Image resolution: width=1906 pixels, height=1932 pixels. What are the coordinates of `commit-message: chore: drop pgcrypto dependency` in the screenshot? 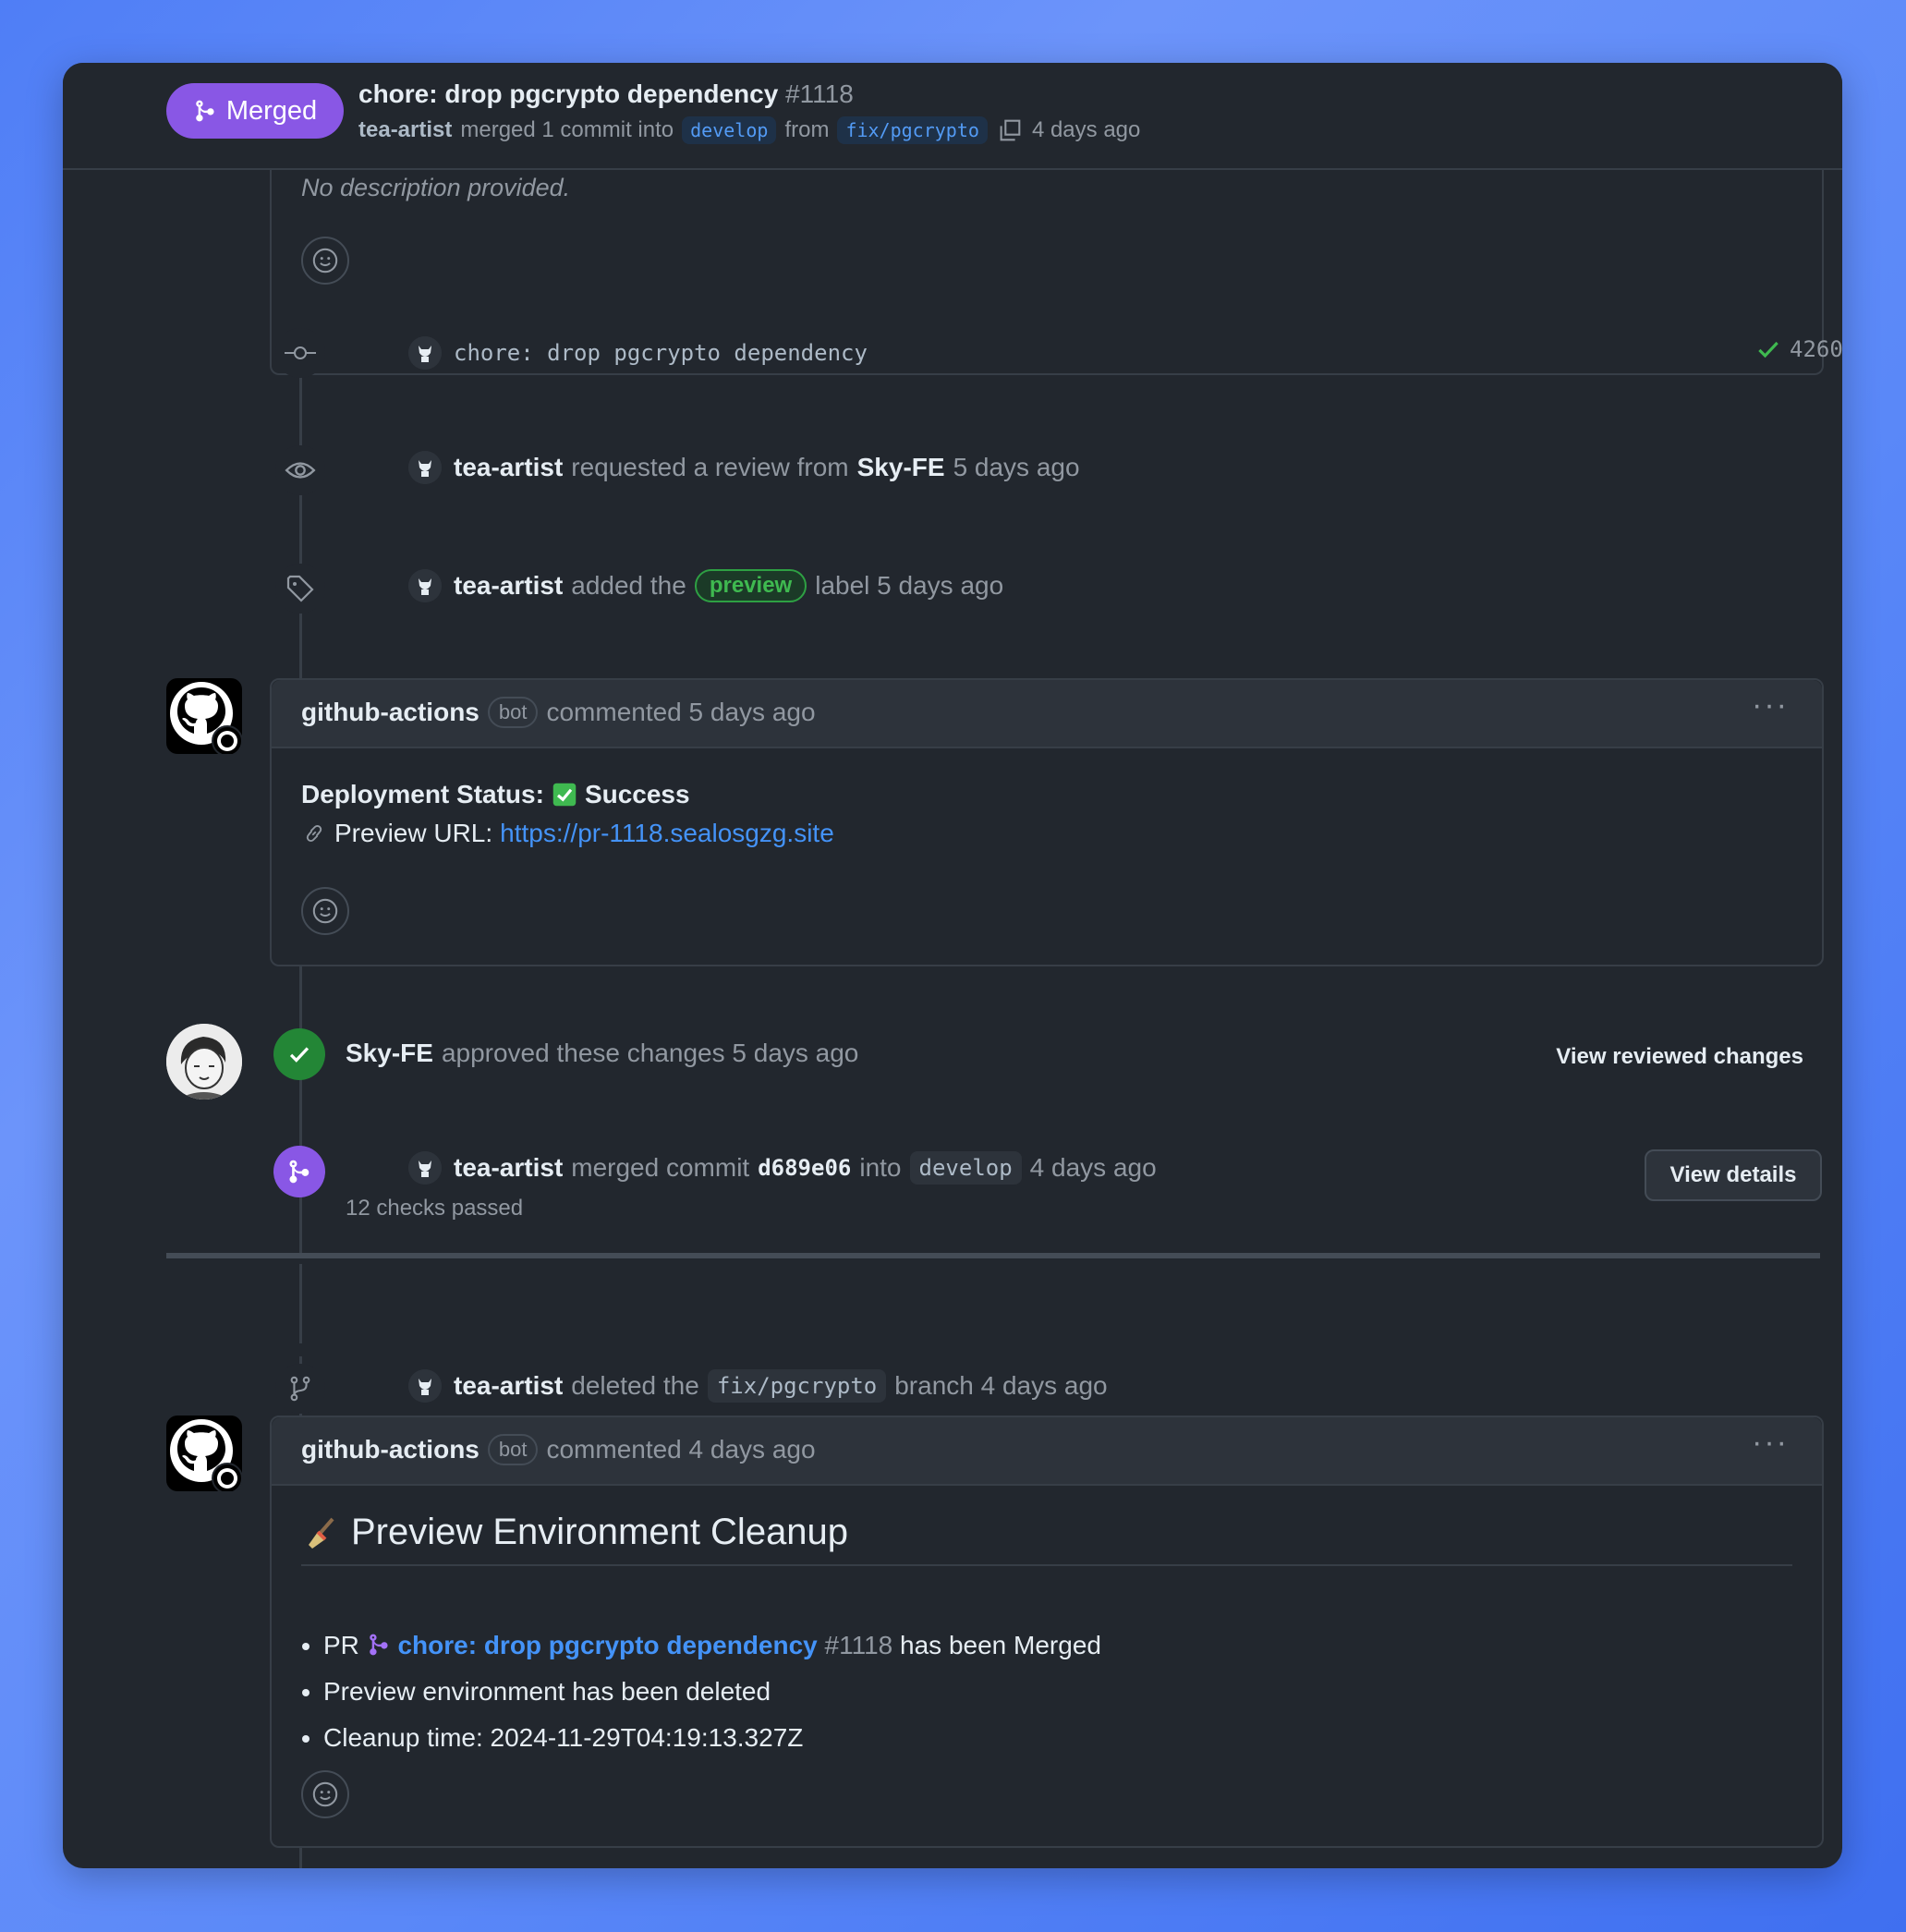 It's located at (661, 353).